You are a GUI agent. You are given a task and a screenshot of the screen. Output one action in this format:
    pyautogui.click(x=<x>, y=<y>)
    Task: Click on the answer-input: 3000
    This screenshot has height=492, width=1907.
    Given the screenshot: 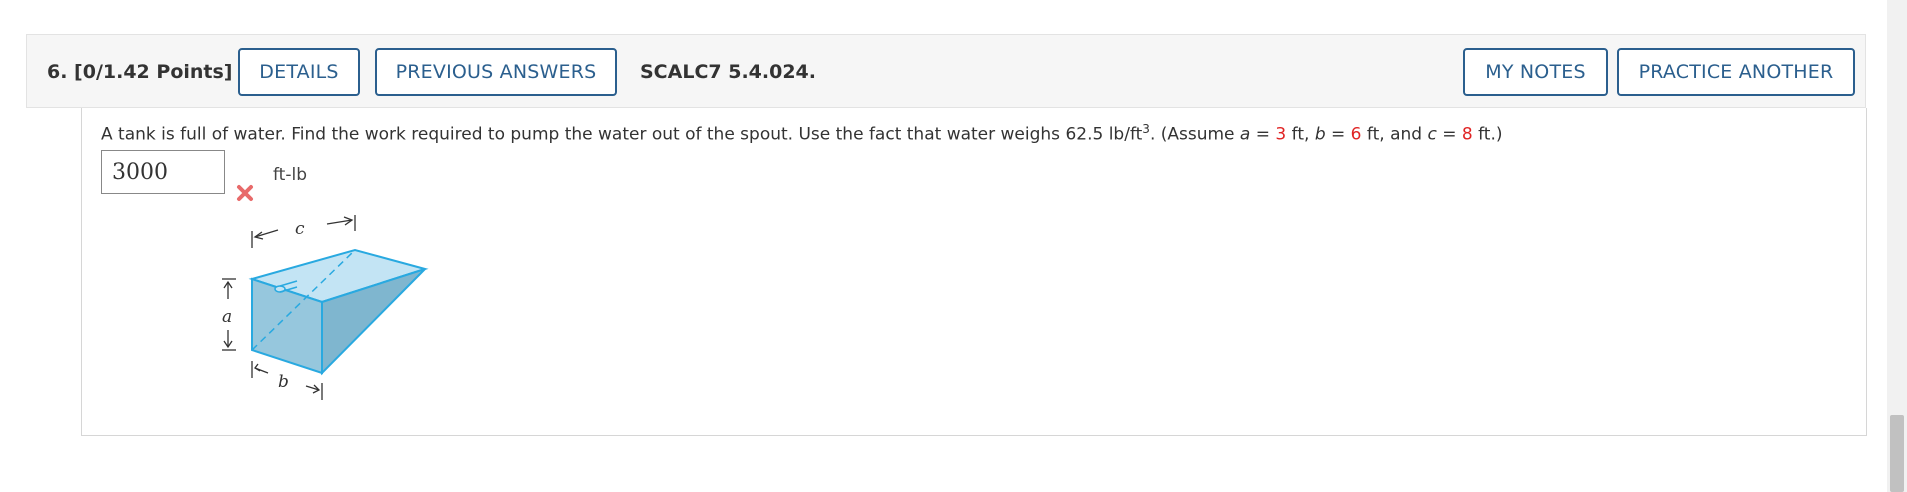 What is the action you would take?
    pyautogui.click(x=163, y=172)
    